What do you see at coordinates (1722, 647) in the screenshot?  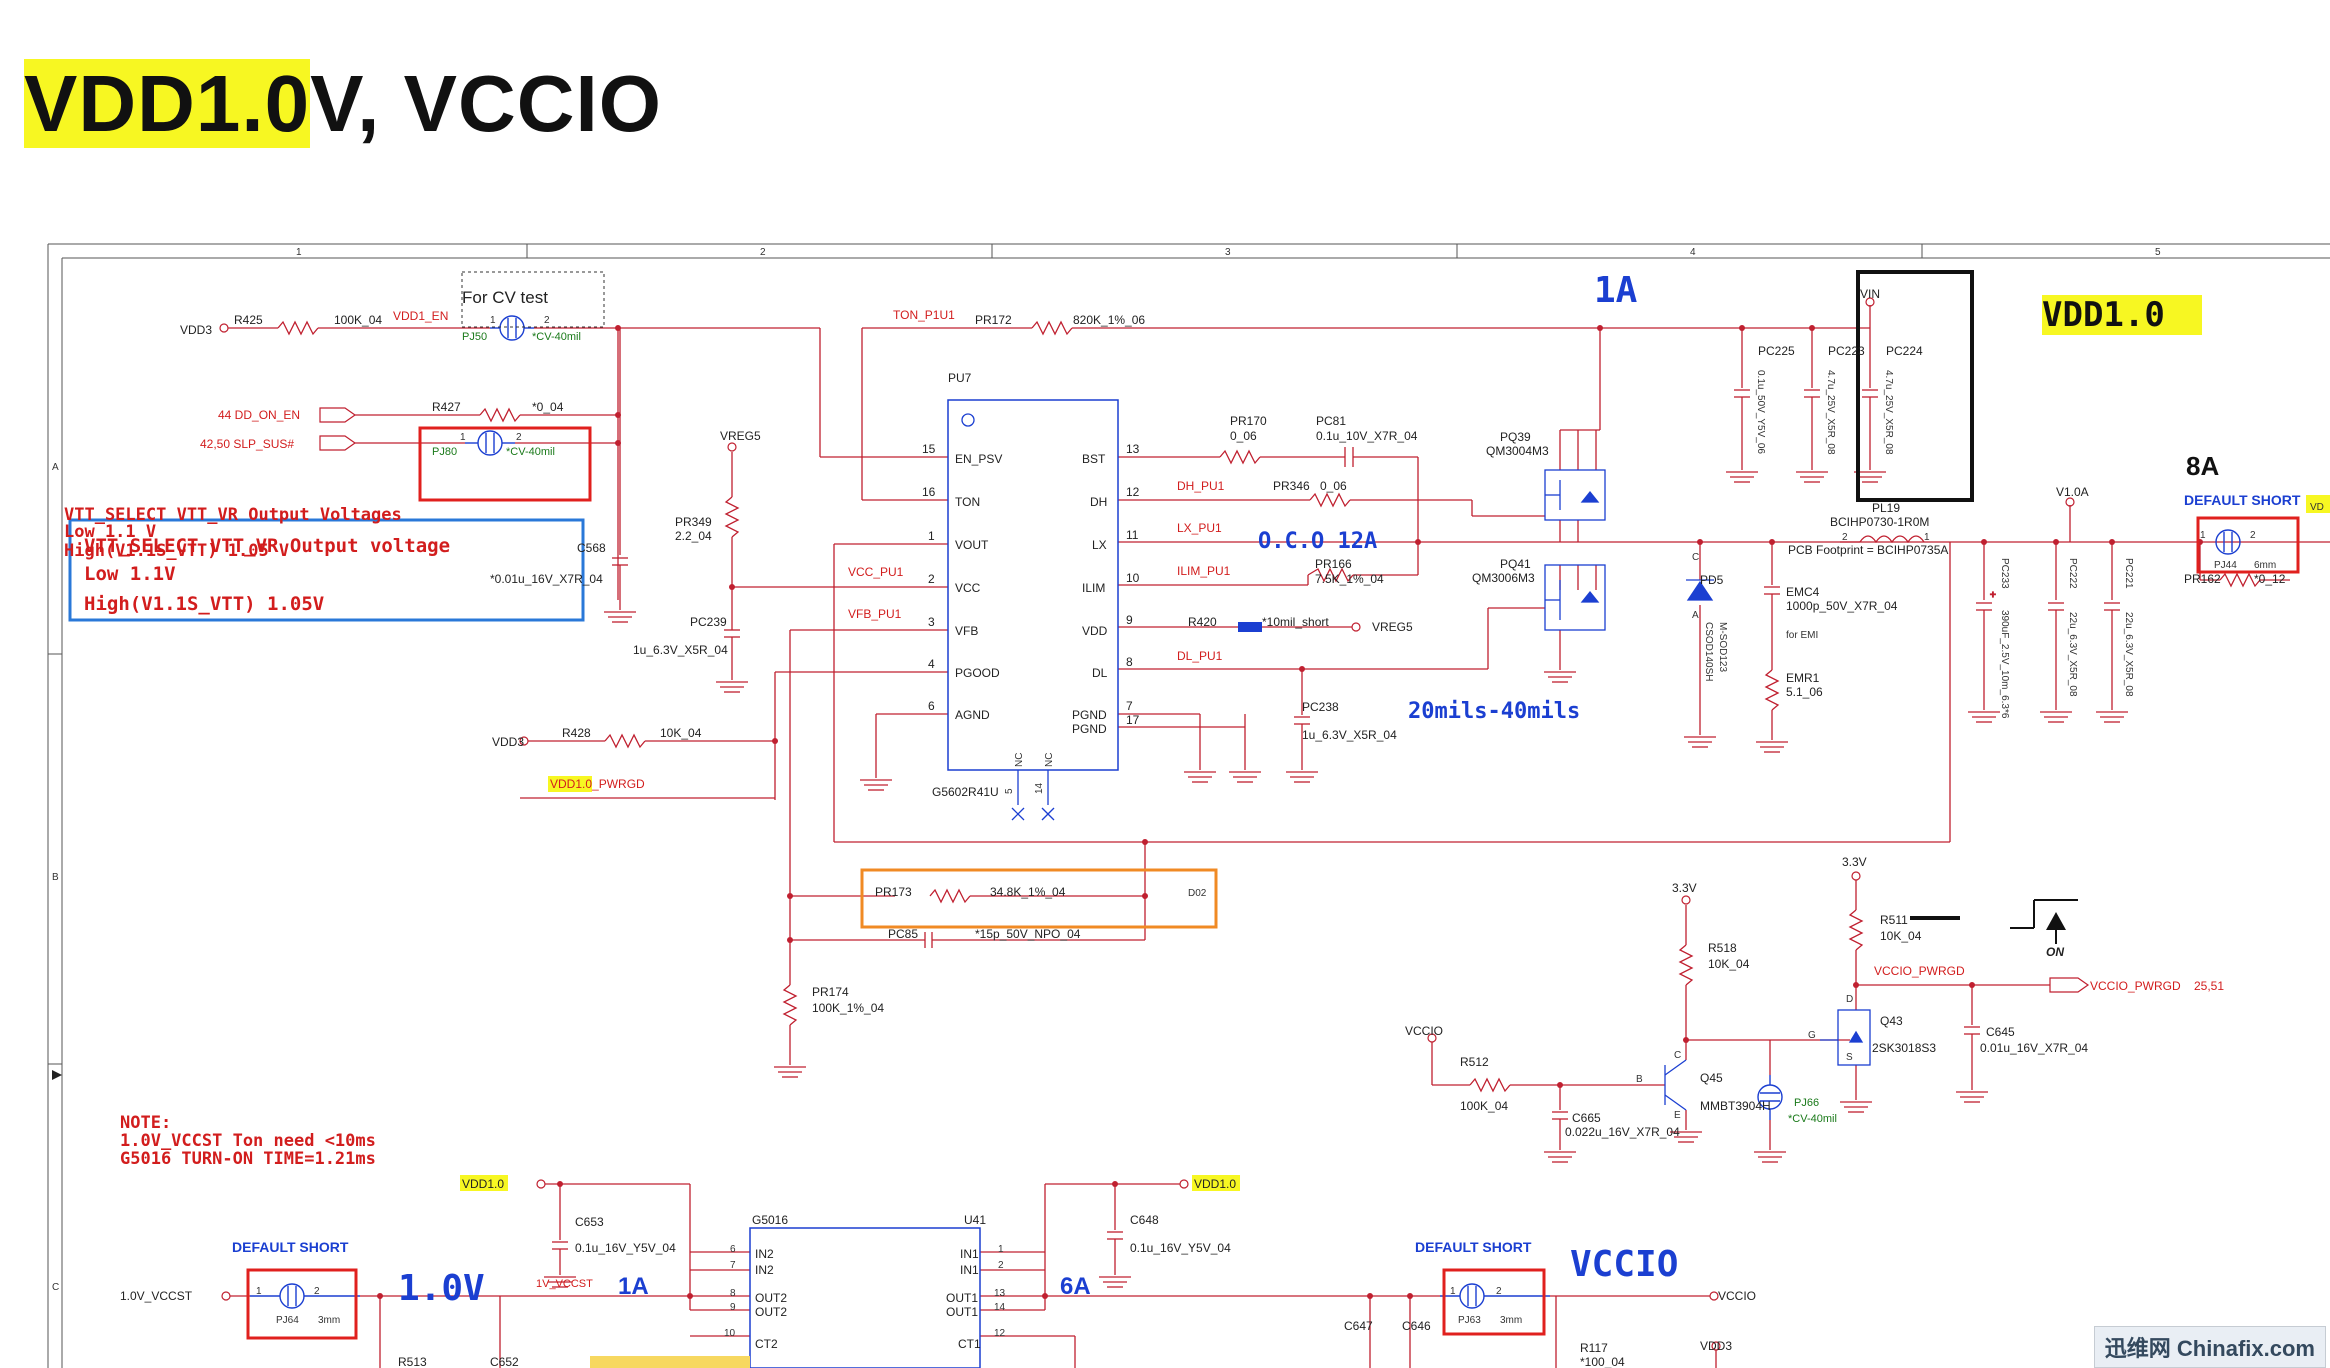 I see `svg-text: M-SOD123` at bounding box center [1722, 647].